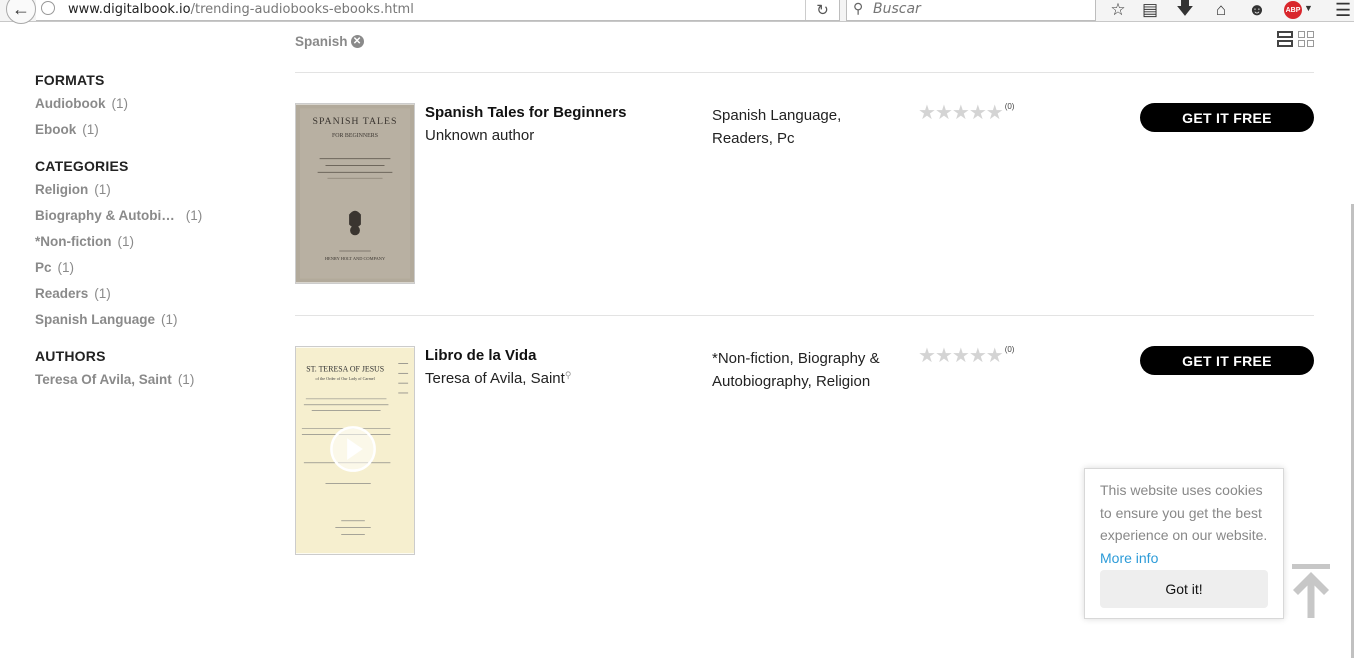 The width and height of the screenshot is (1354, 658). What do you see at coordinates (1184, 589) in the screenshot?
I see `got-it-button: Got it!` at bounding box center [1184, 589].